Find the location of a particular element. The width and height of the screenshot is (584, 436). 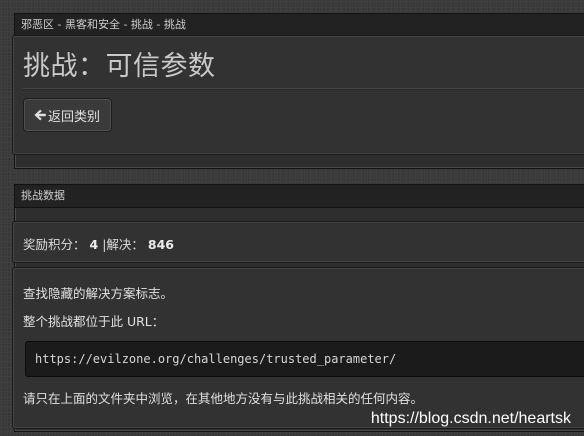

url-intro-text: 整个挑战都位于此 URL： is located at coordinates (94, 321).